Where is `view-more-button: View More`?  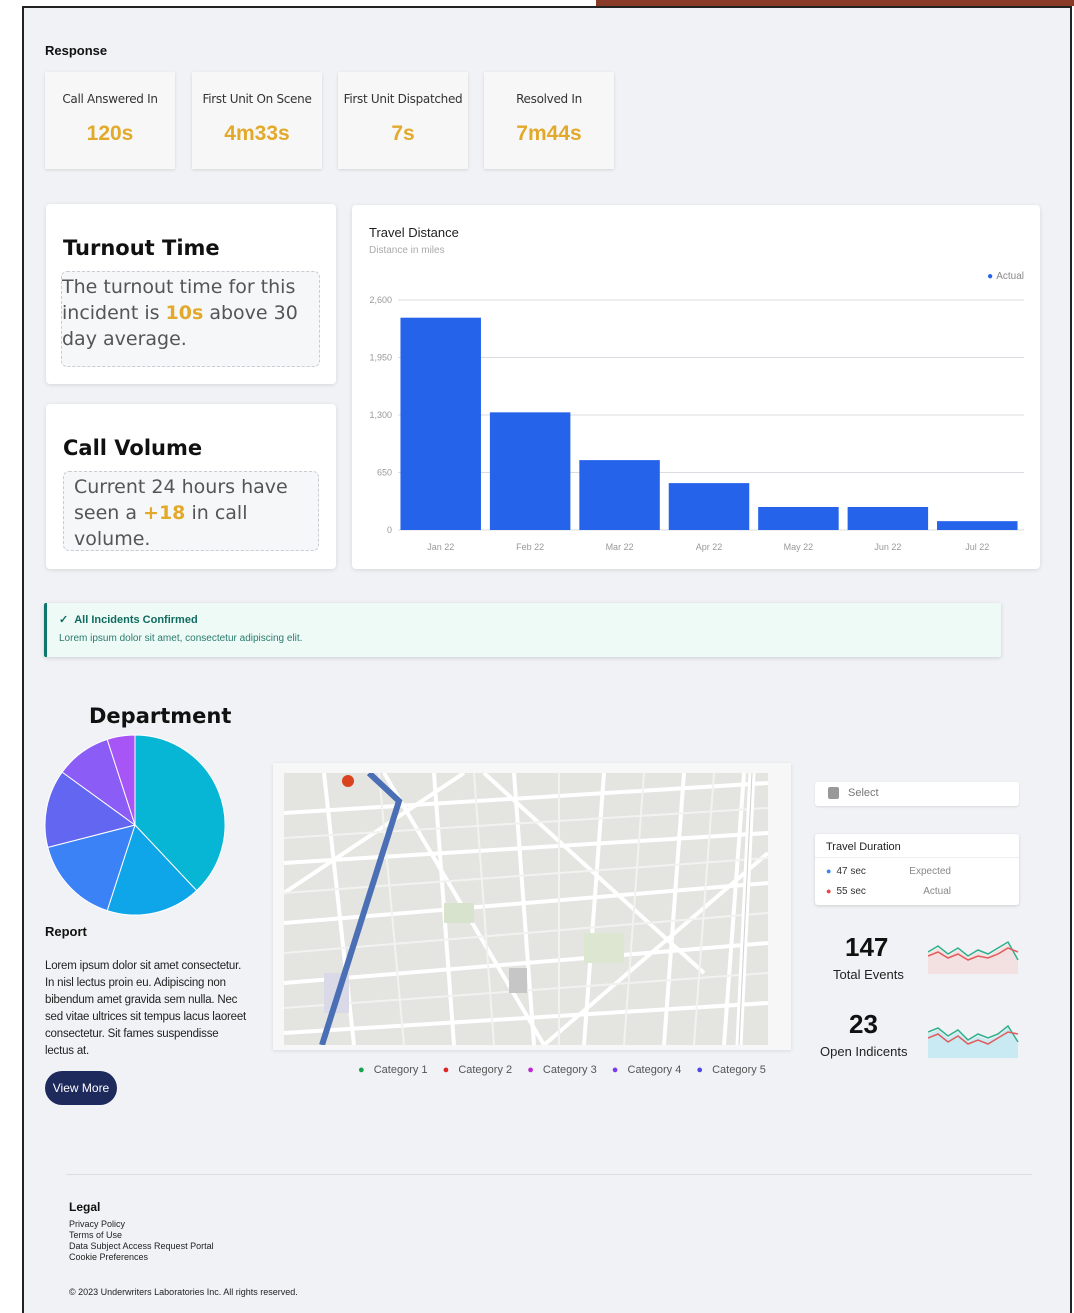 view-more-button: View More is located at coordinates (81, 1088).